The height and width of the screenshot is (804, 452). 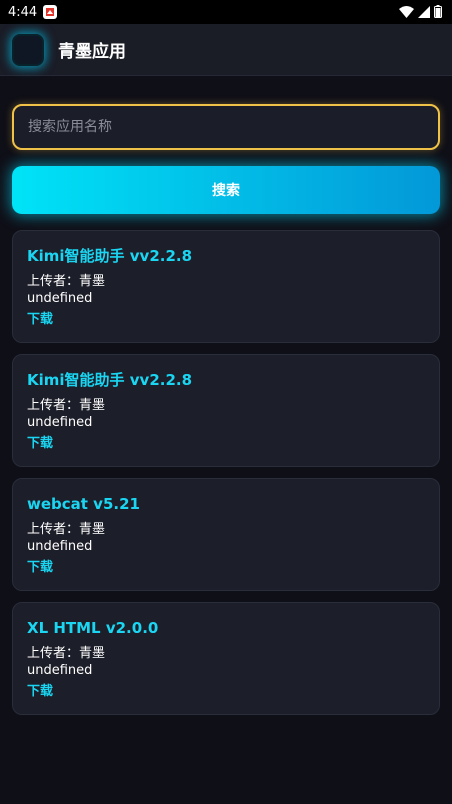 I want to click on app-title: 青墨应用, so click(x=92, y=52).